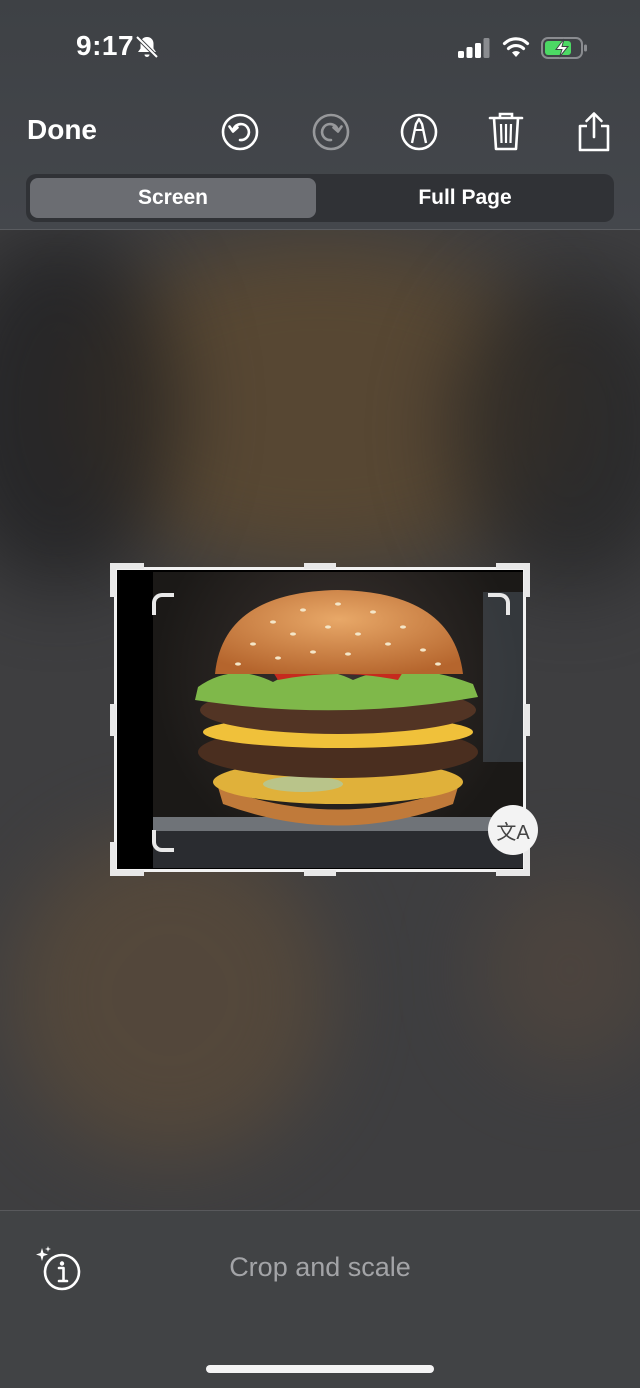  What do you see at coordinates (516, 47) in the screenshot?
I see `wifi-icon` at bounding box center [516, 47].